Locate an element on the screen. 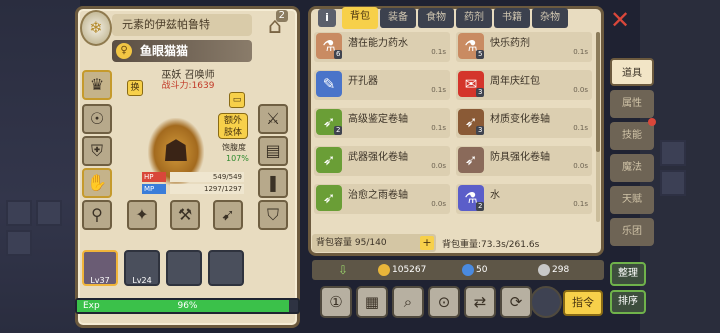 This screenshot has width=720, height=333. hp-bar: HP 549/549 is located at coordinates (194, 177).